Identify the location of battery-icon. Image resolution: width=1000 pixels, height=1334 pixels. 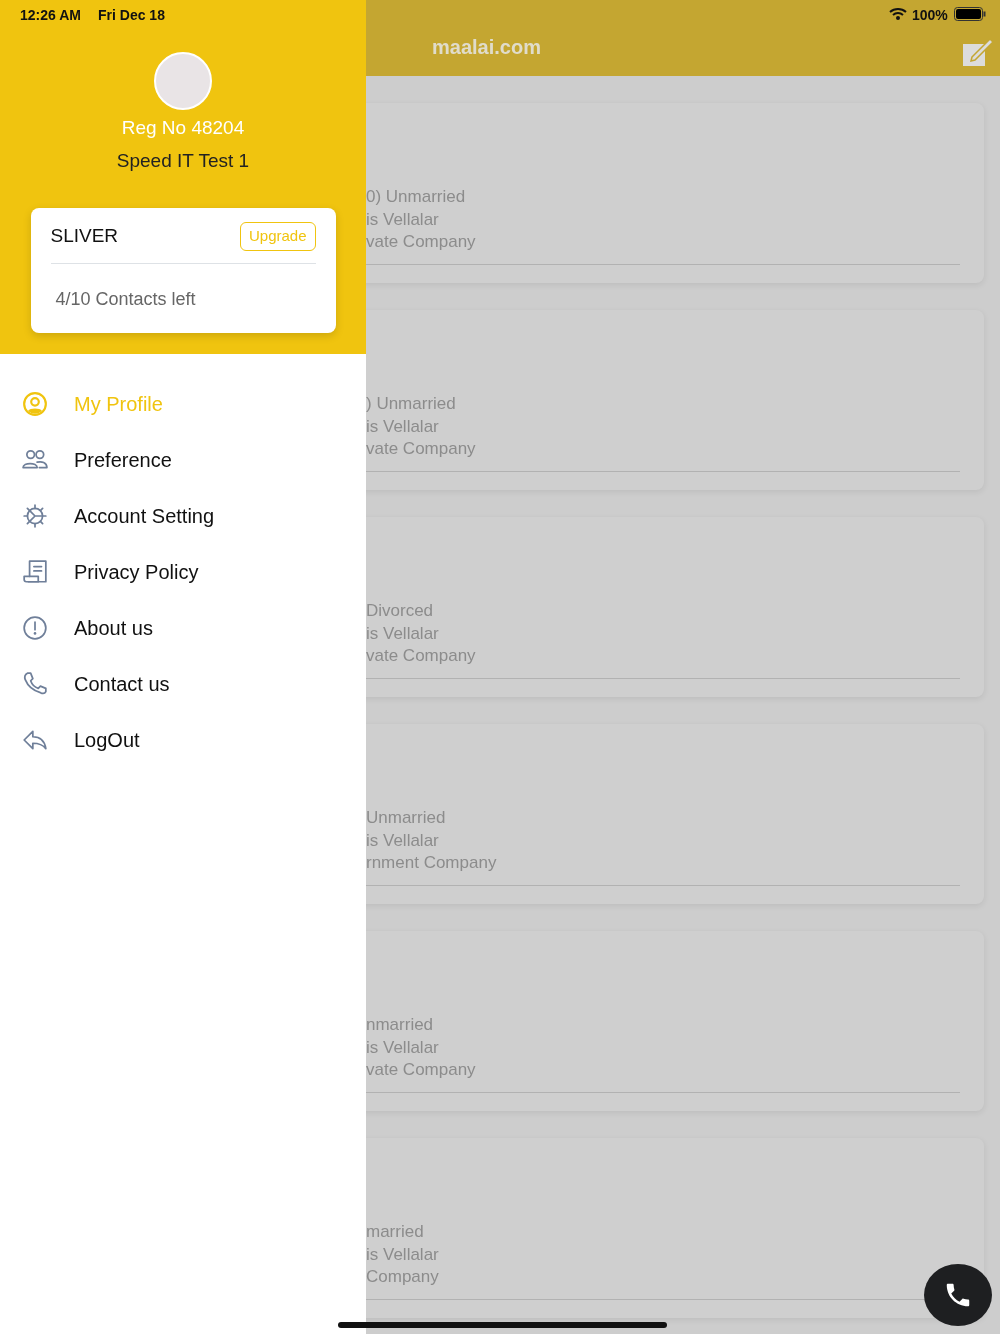
(970, 14).